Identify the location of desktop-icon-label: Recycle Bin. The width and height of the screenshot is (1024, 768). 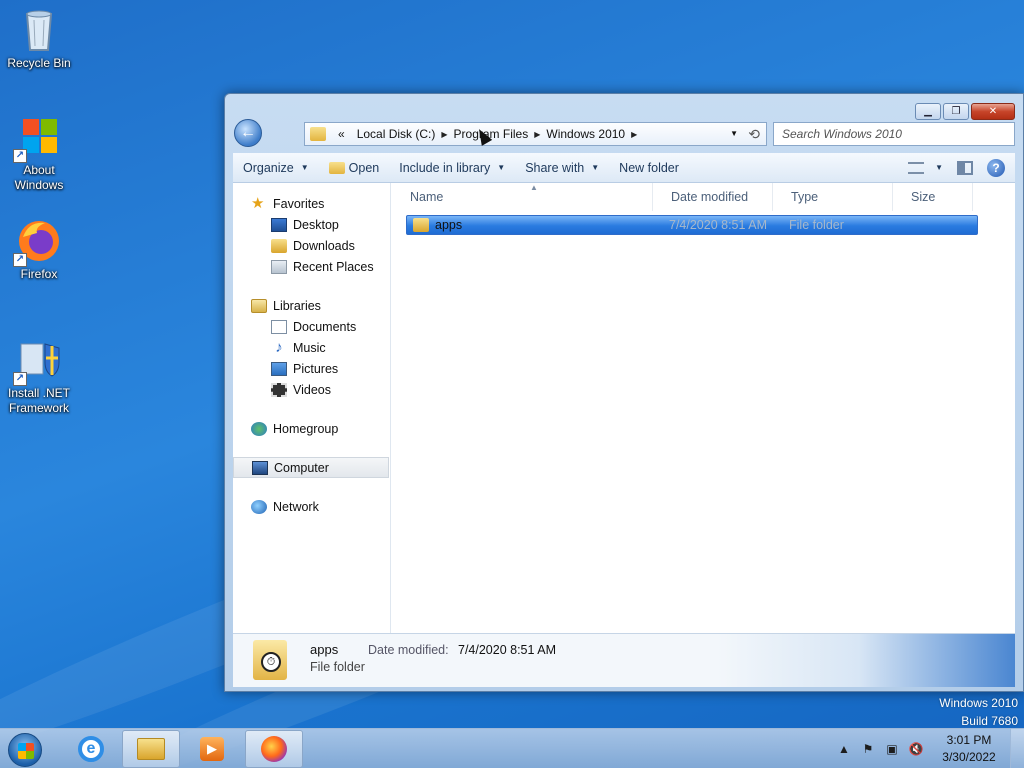
(39, 63).